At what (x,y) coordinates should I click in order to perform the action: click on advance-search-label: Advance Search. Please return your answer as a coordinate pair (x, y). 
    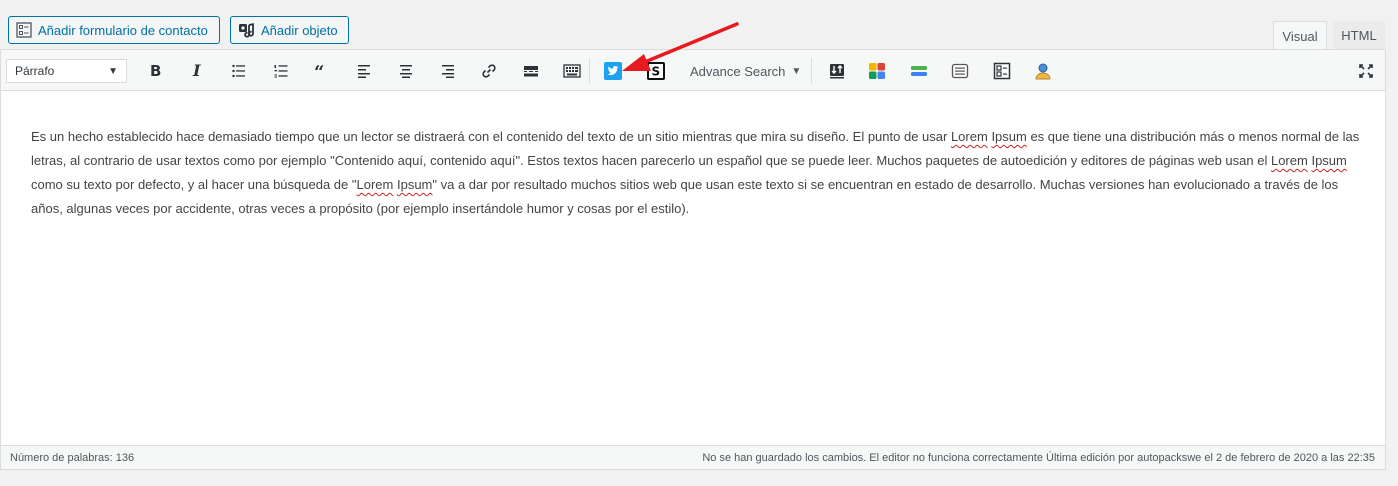
    Looking at the image, I should click on (738, 71).